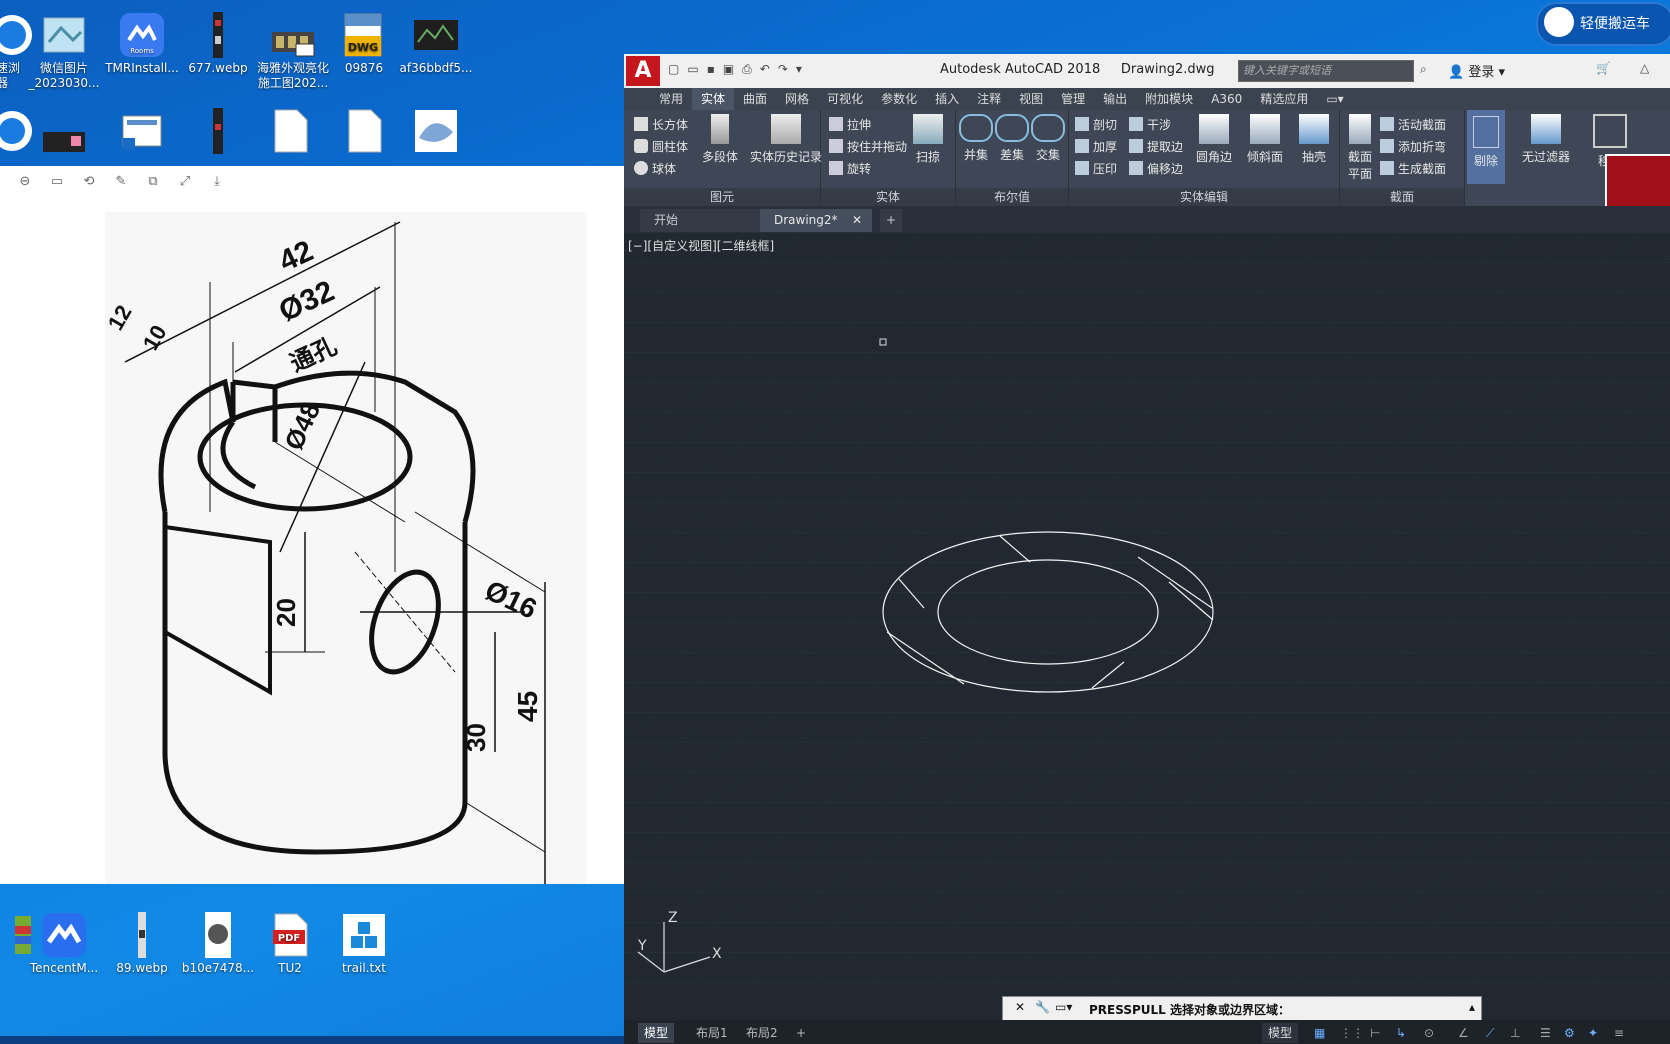  Describe the element at coordinates (801, 1033) in the screenshot. I see `add-layout-button: +` at that location.